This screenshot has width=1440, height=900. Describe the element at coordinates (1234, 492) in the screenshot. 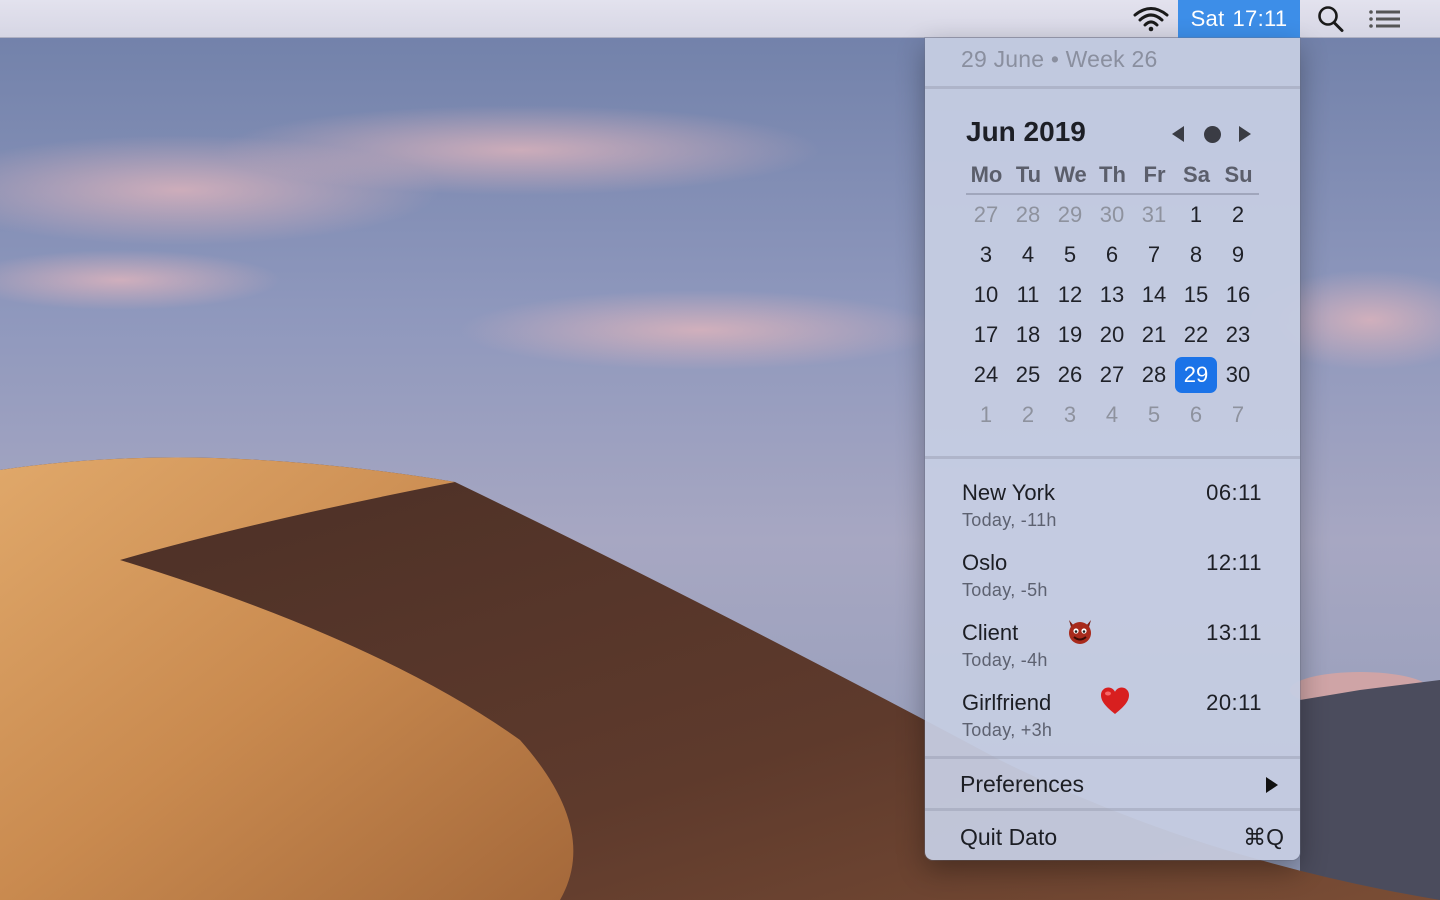

I see `timezone-time: 06:11` at that location.